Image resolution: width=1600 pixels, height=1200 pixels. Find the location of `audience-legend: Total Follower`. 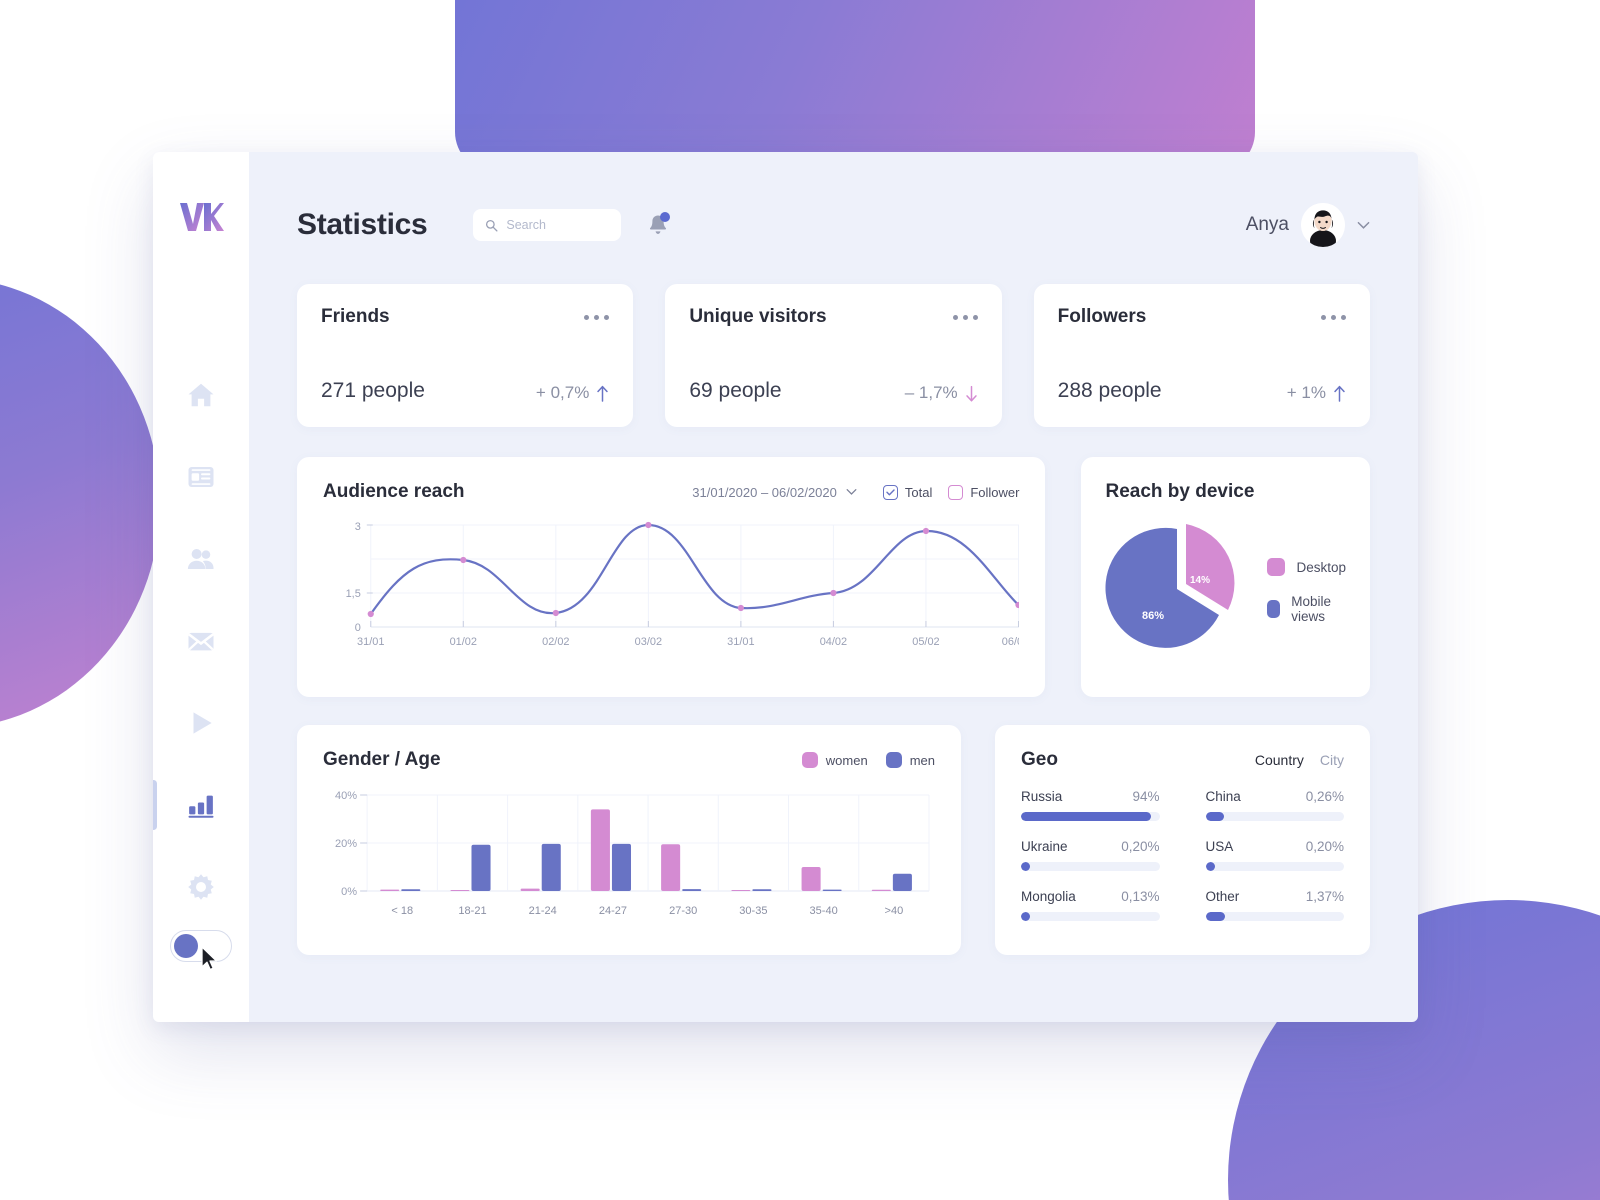

audience-legend: Total Follower is located at coordinates (950, 492).